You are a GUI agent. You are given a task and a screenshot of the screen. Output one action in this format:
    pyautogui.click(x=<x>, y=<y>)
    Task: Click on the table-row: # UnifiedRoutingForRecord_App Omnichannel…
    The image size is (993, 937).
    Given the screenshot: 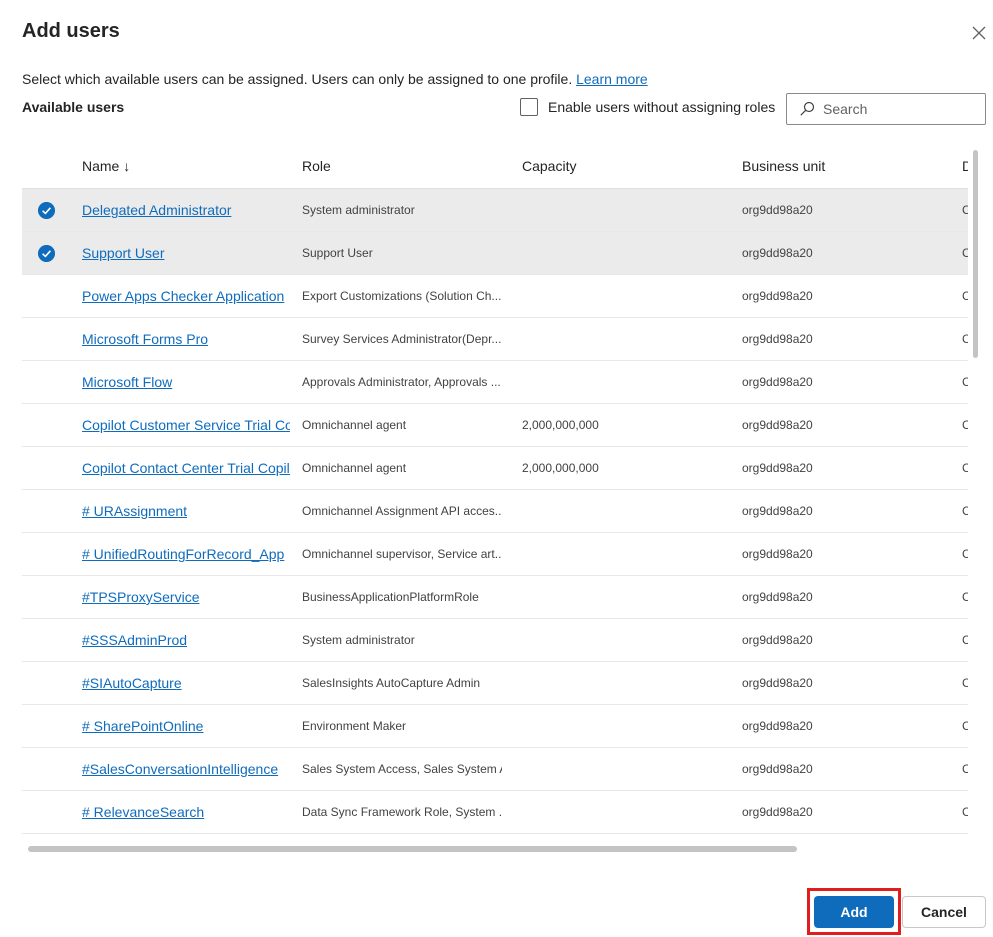 What is the action you would take?
    pyautogui.click(x=495, y=554)
    